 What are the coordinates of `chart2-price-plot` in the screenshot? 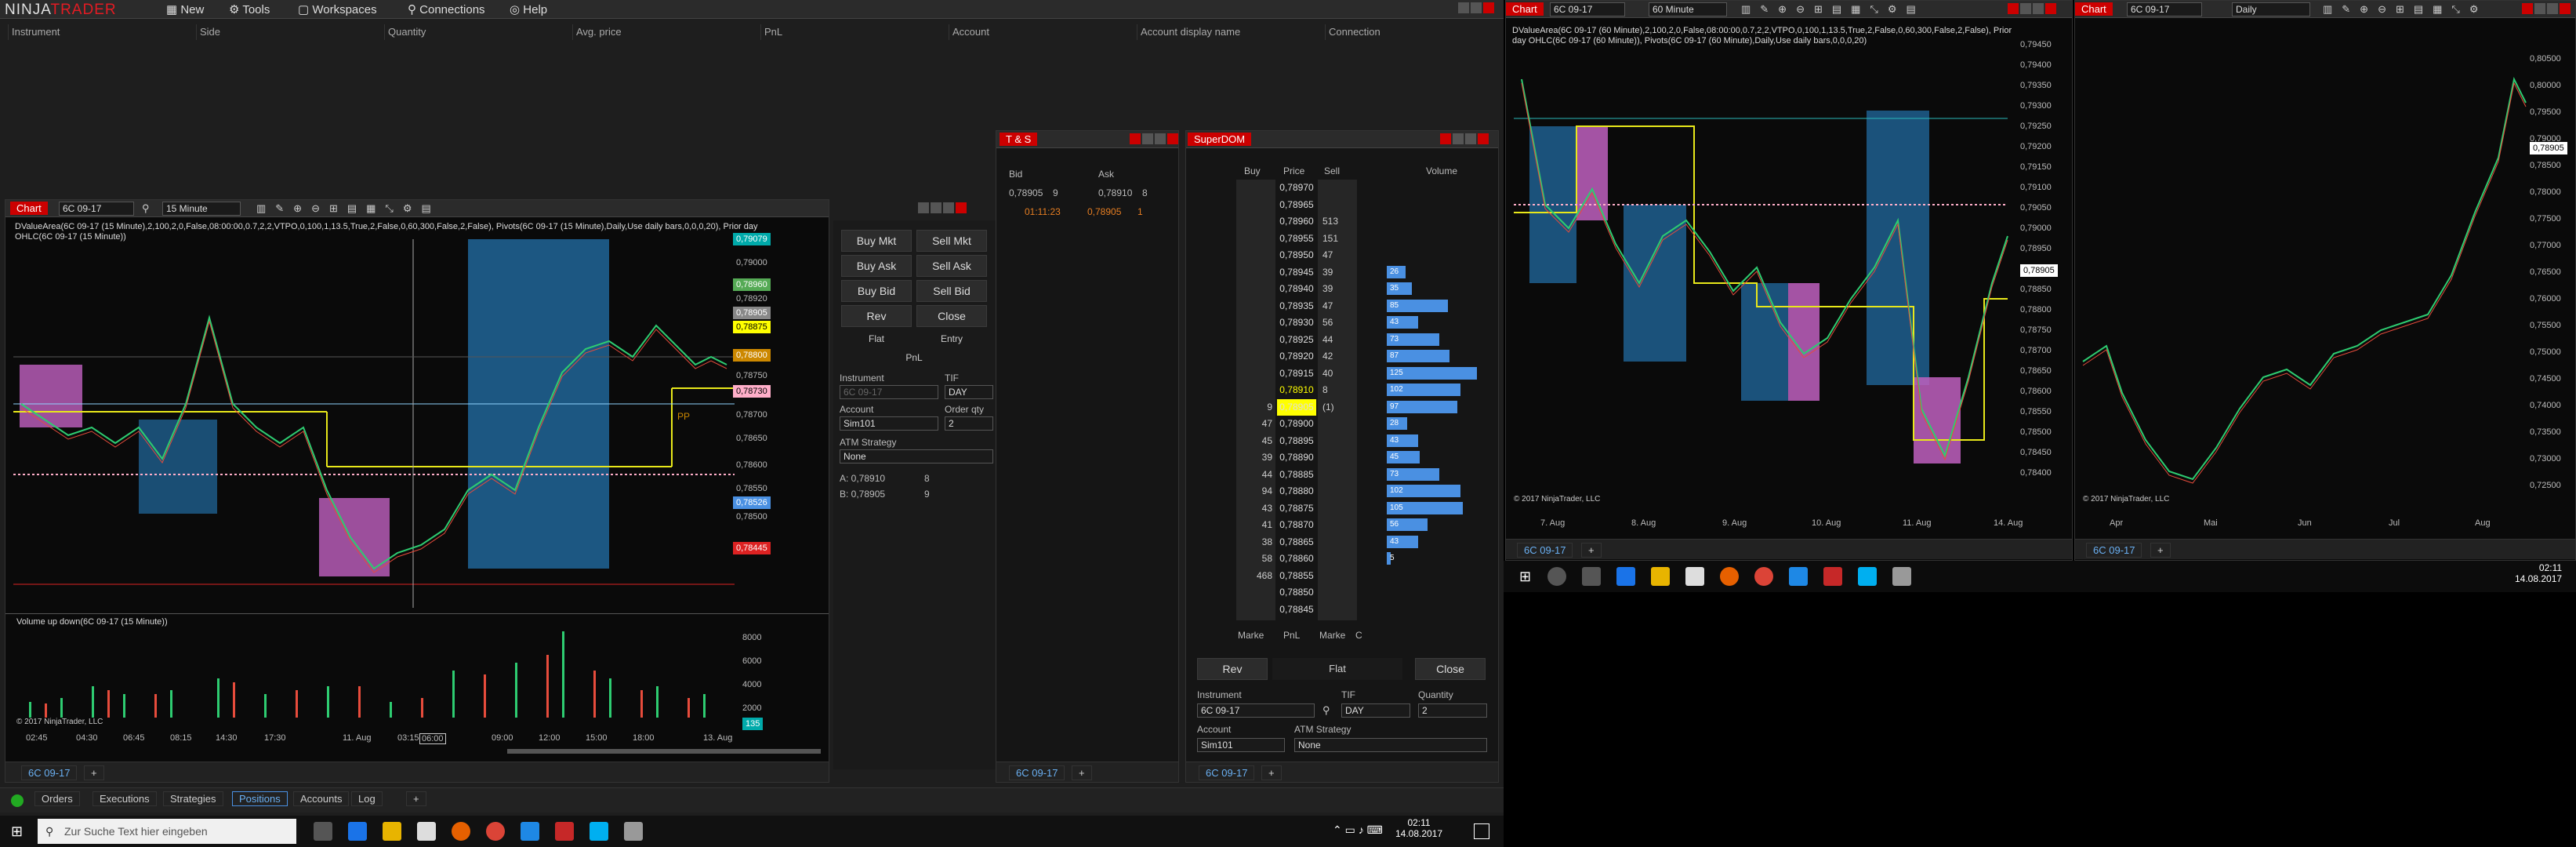 It's located at (1760, 283).